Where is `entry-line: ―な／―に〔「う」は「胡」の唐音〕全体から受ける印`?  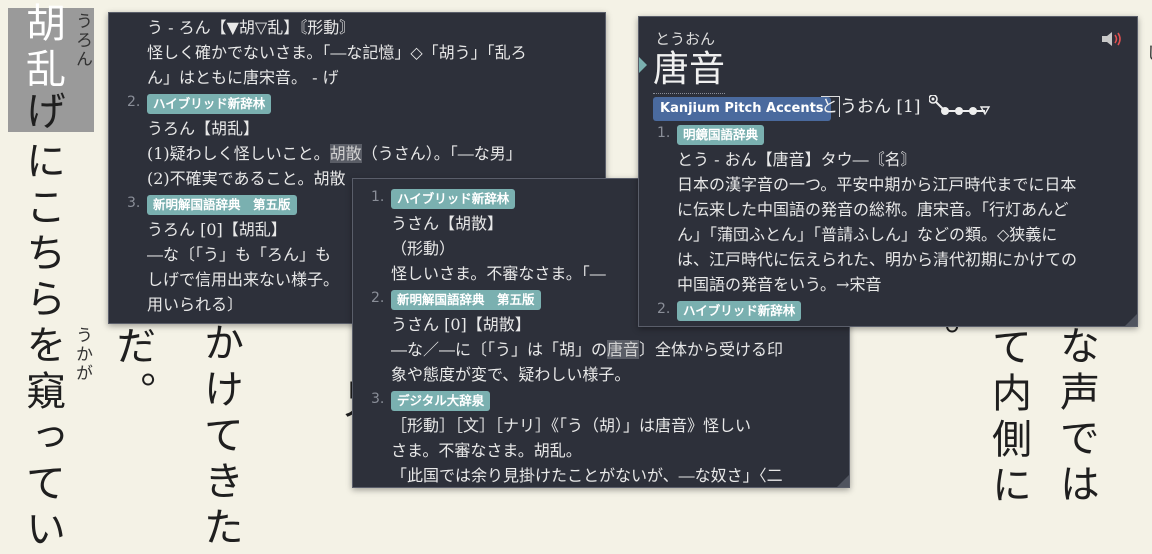
entry-line: ―な／―に〔「う」は「胡」の唐音〕全体から受ける印 is located at coordinates (620, 349).